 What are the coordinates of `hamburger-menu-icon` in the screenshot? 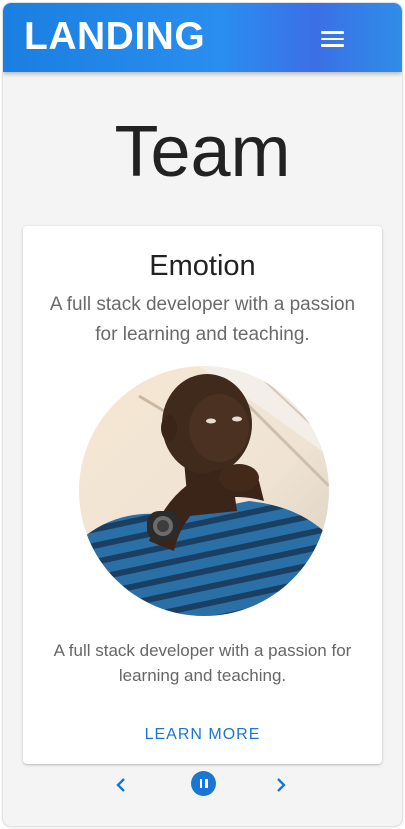 It's located at (332, 39).